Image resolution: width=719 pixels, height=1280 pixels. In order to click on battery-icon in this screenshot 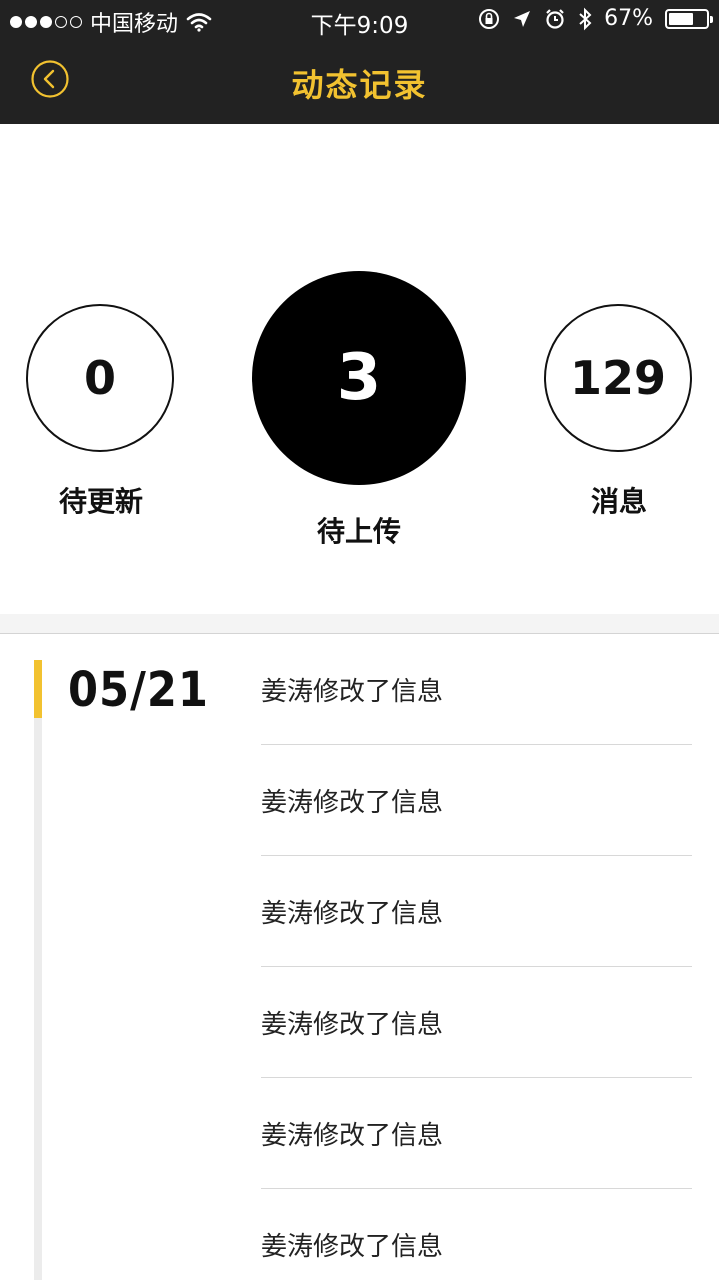, I will do `click(689, 18)`.